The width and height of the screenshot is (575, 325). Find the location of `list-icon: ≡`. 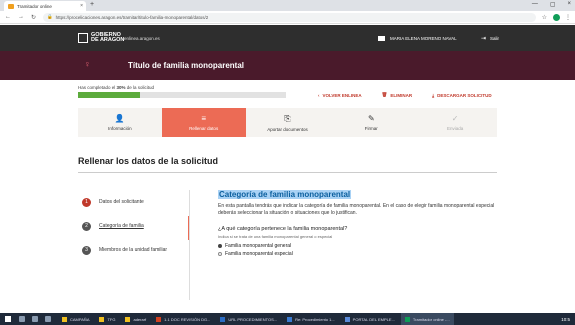

list-icon: ≡ is located at coordinates (204, 118).